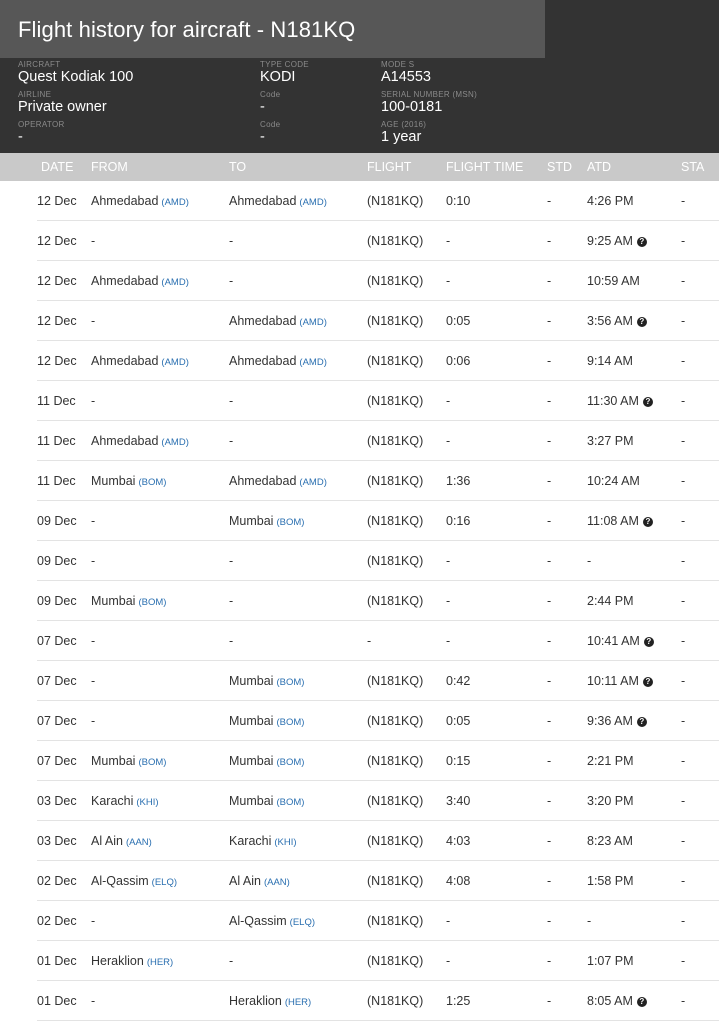  Describe the element at coordinates (359, 641) in the screenshot. I see `table-row: 07 Dec - - - - -10:41 AM? -` at that location.